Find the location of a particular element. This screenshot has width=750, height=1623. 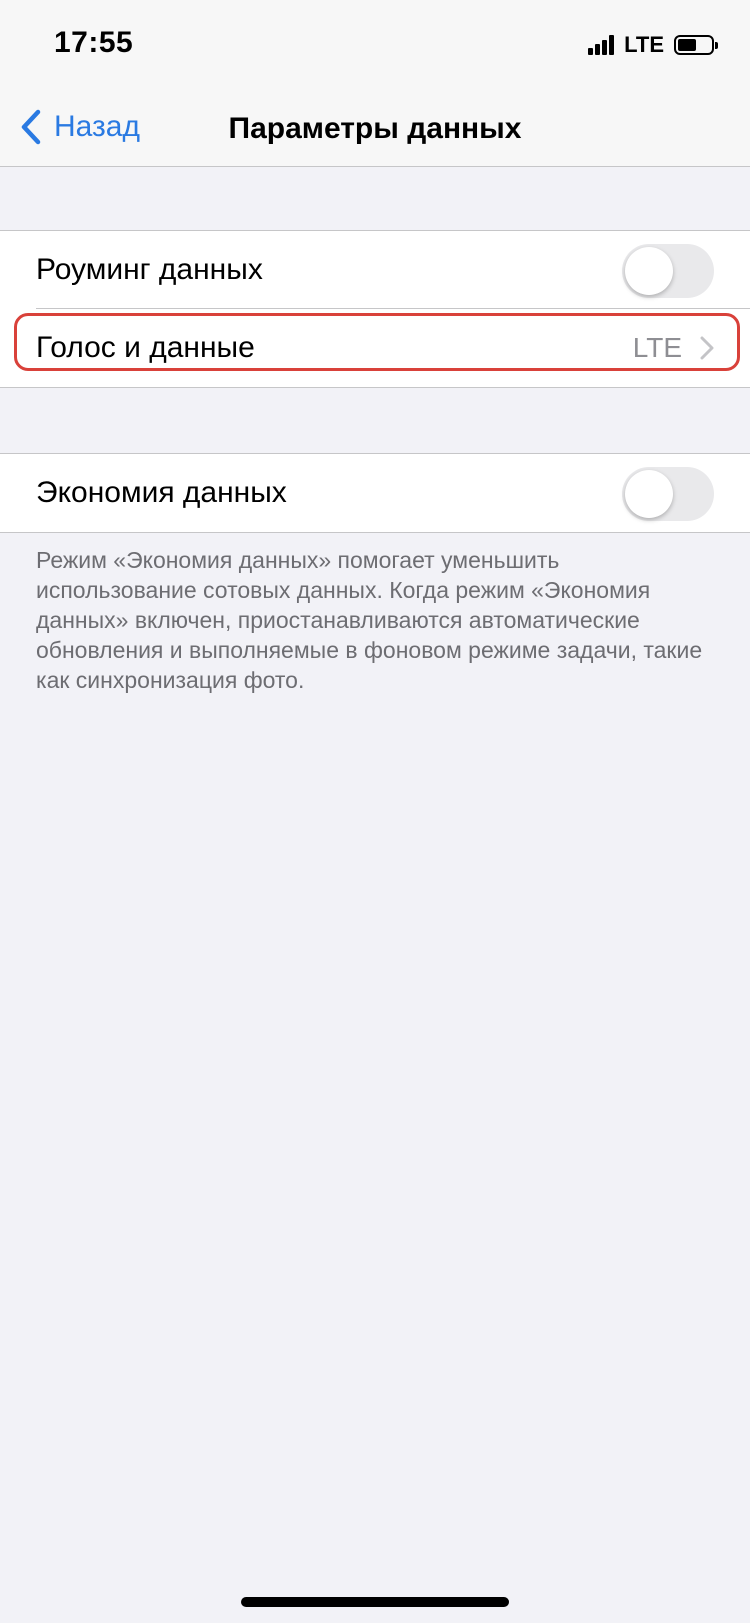

status-time: 17:55 is located at coordinates (94, 42).